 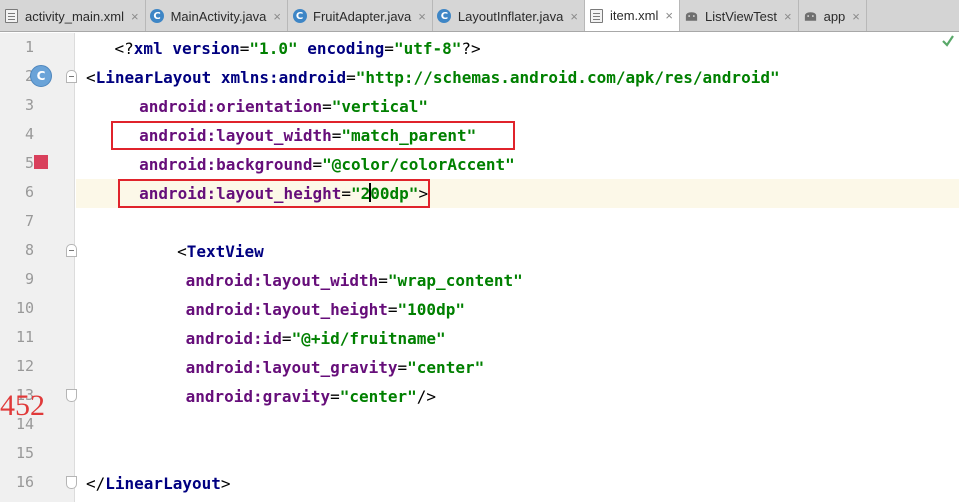 What do you see at coordinates (517, 483) in the screenshot?
I see `code-line: </LinearLayout>` at bounding box center [517, 483].